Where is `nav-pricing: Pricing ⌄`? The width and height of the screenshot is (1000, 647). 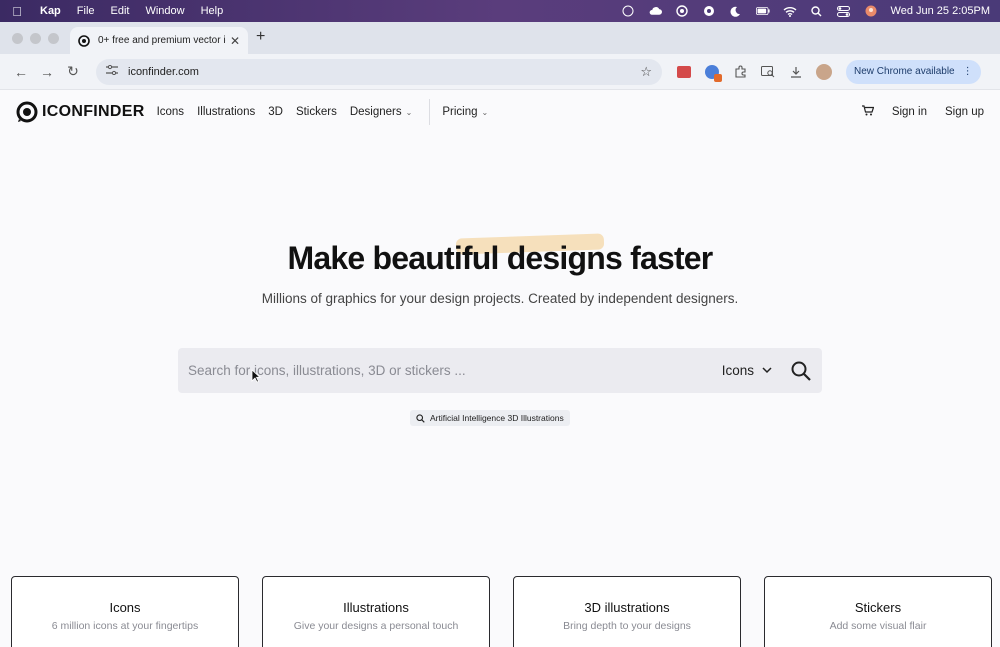 nav-pricing: Pricing ⌄ is located at coordinates (465, 112).